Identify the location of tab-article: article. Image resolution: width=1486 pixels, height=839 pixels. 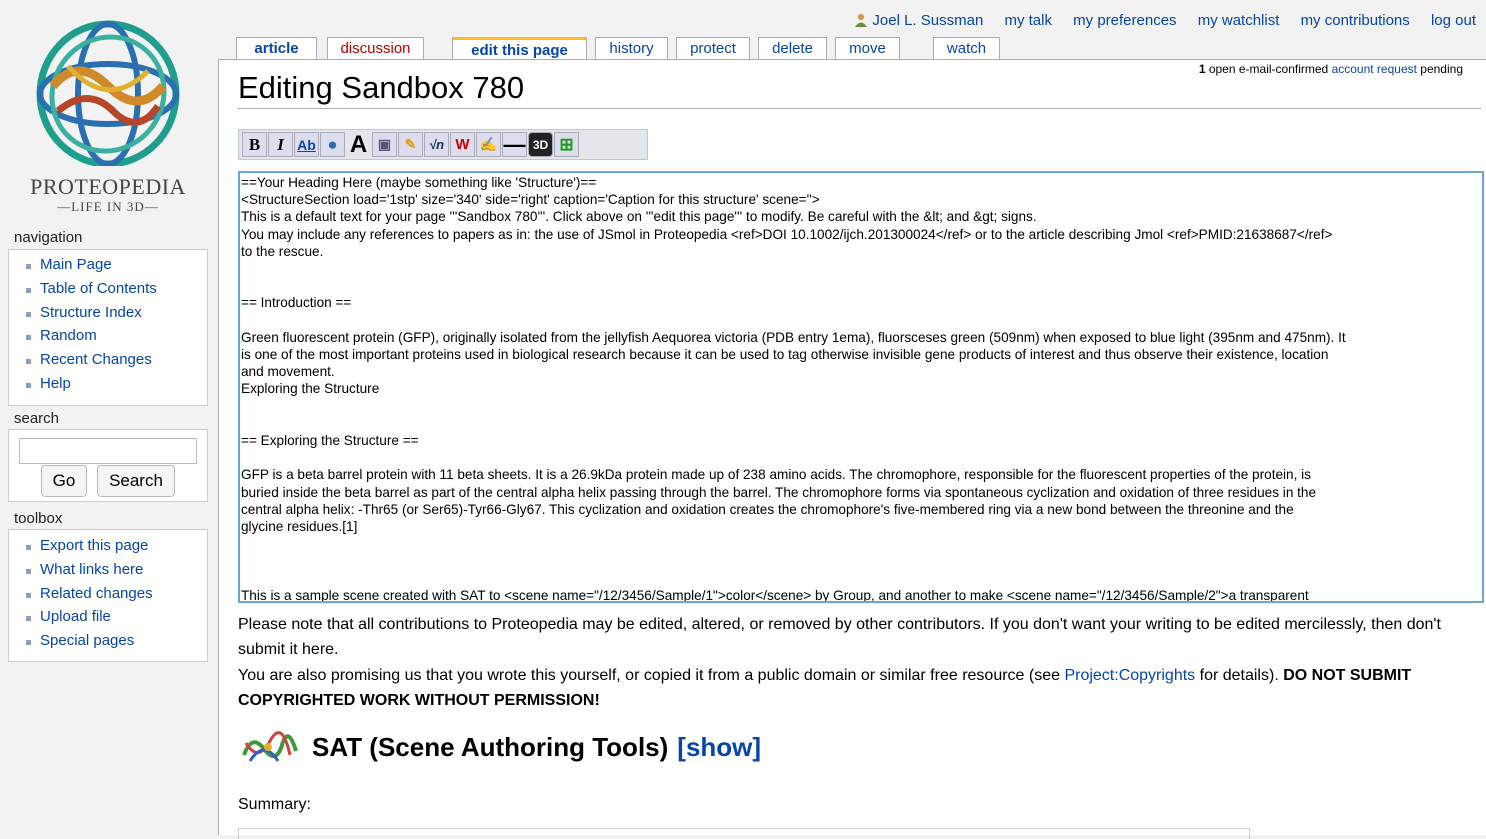
(276, 48).